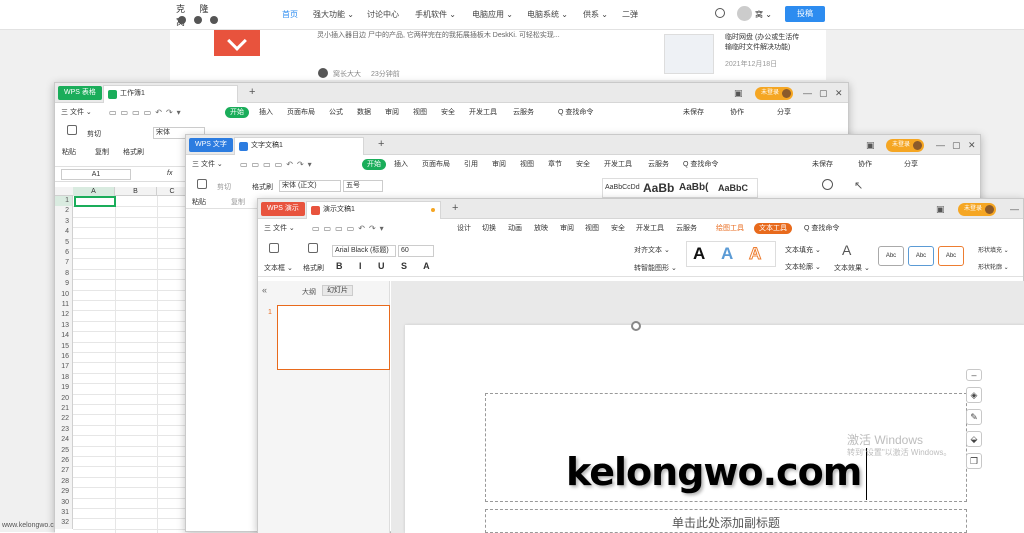 Image resolution: width=1024 pixels, height=533 pixels. What do you see at coordinates (64, 242) in the screenshot?
I see `row-header: 5` at bounding box center [64, 242].